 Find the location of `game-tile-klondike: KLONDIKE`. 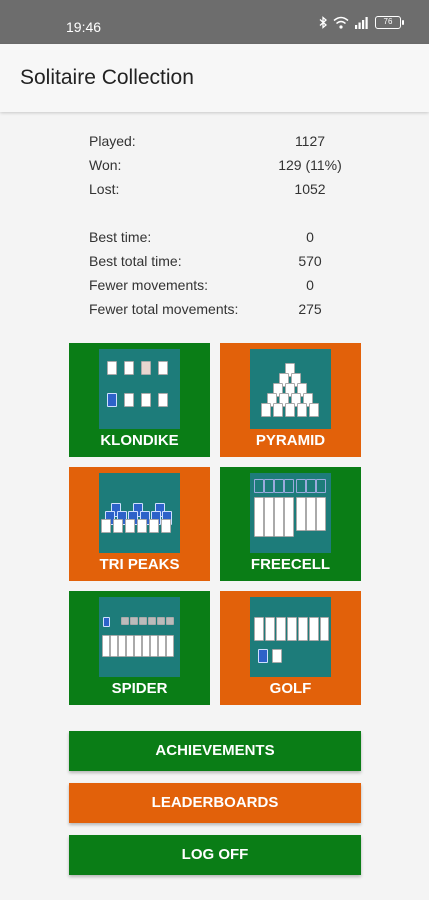

game-tile-klondike: KLONDIKE is located at coordinates (139, 400).